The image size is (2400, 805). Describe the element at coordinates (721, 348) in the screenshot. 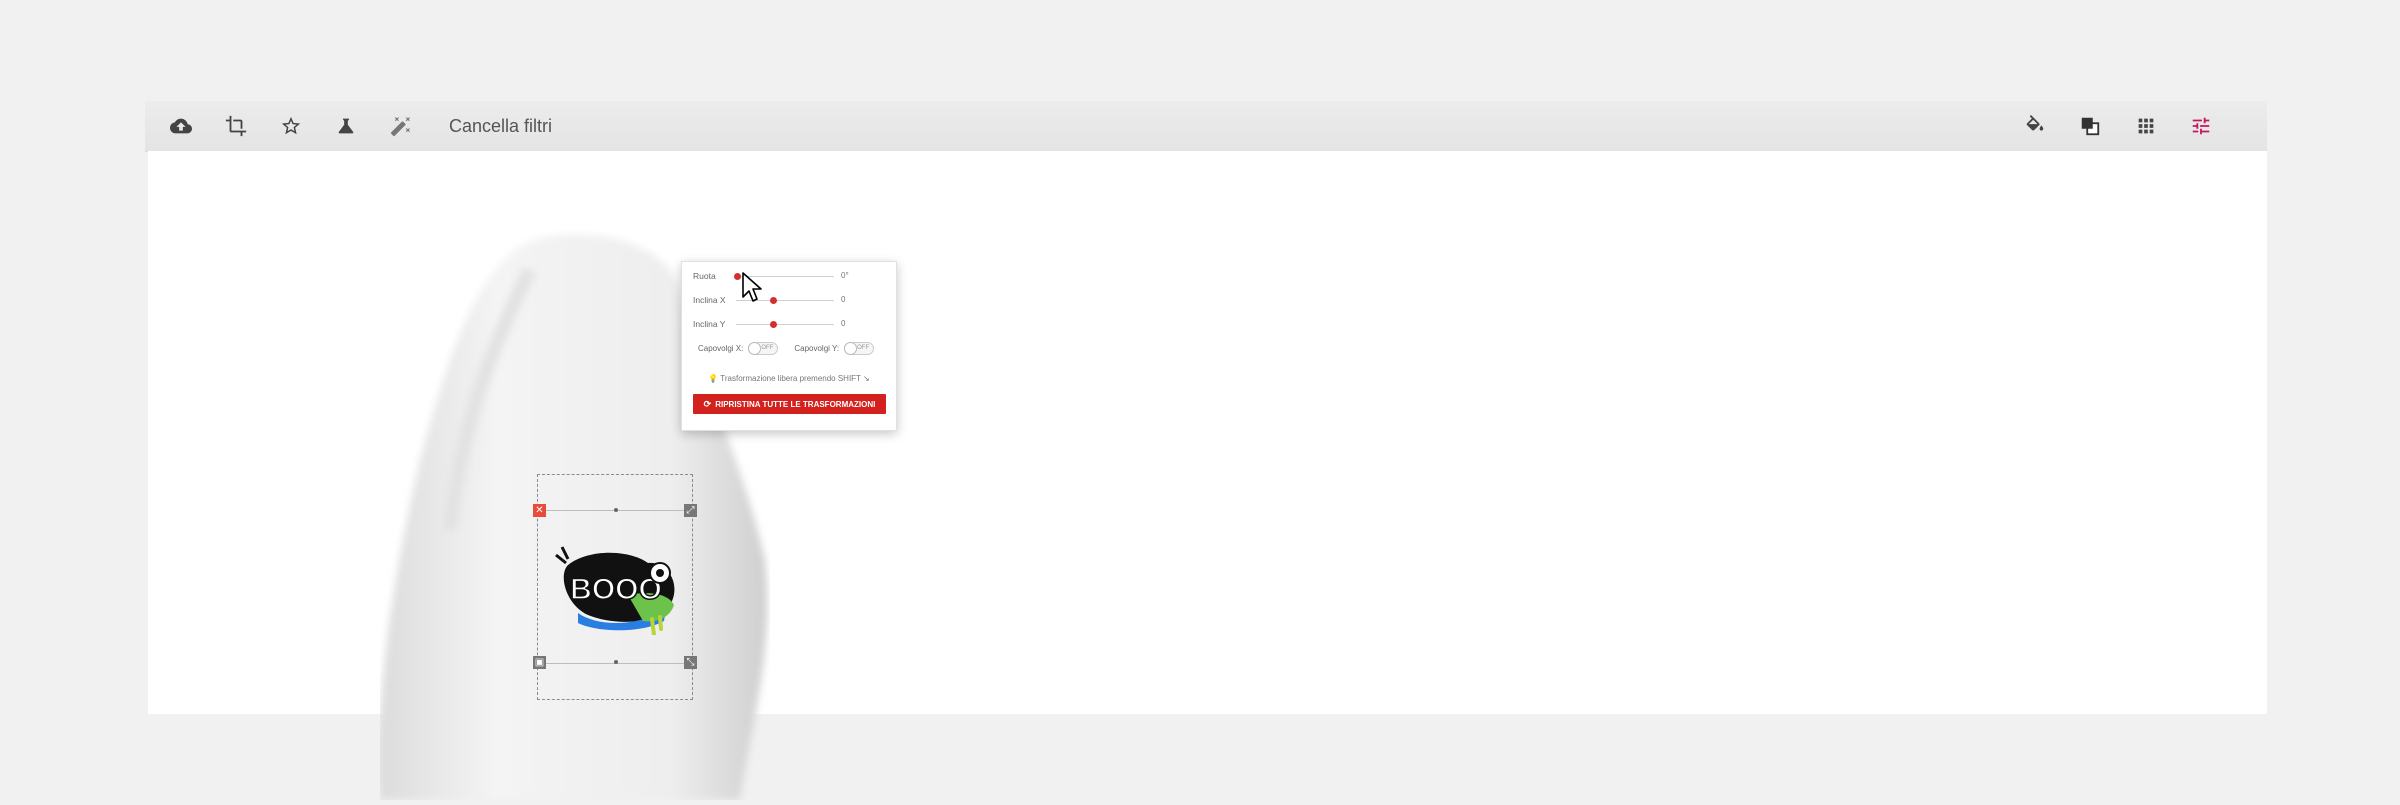

I see `flip-x-label: Capovolgi X:` at that location.